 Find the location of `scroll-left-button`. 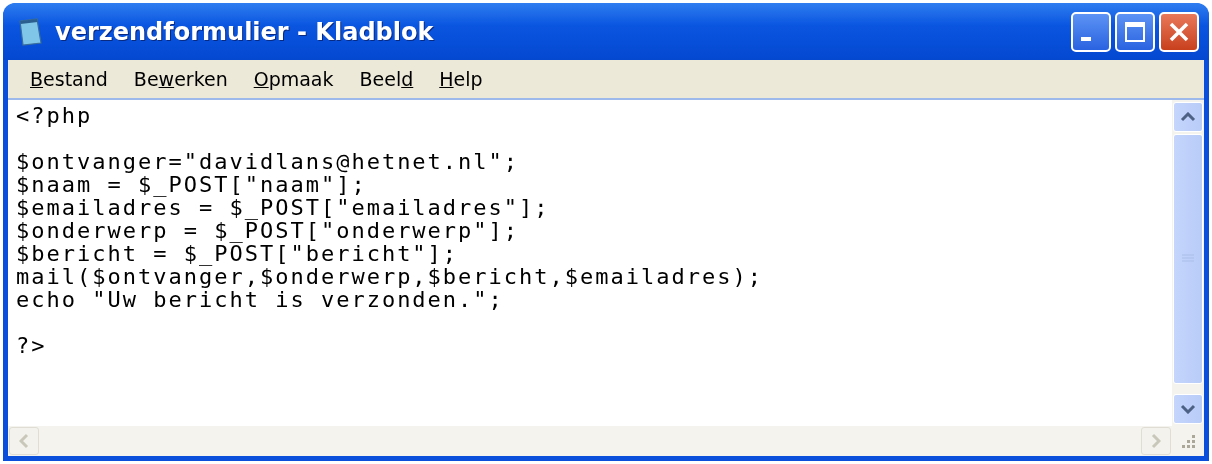

scroll-left-button is located at coordinates (24, 441).